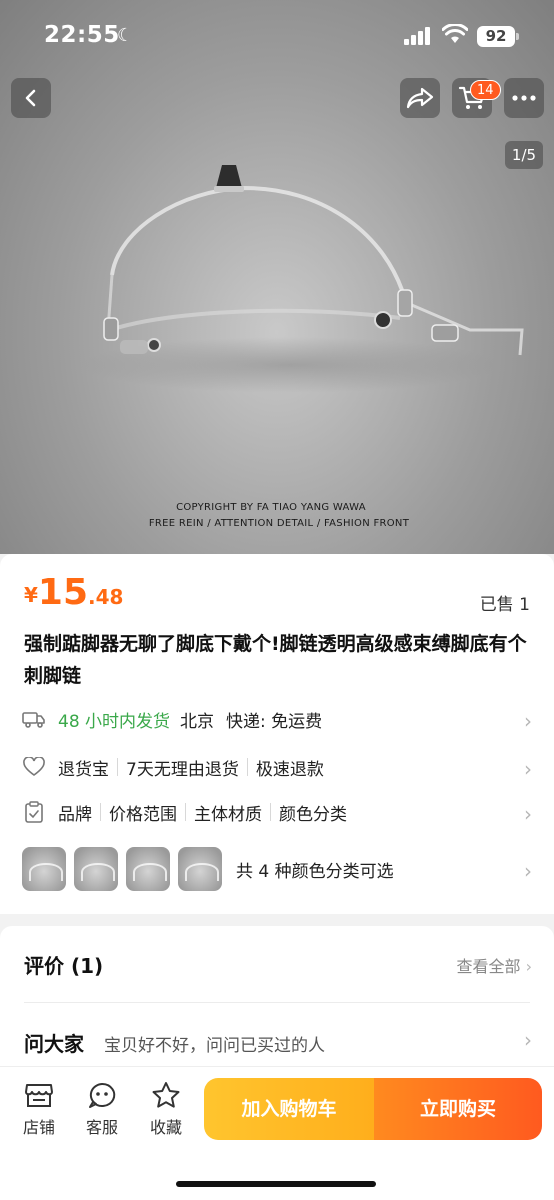 This screenshot has width=554, height=1200. I want to click on service-guarantee-row: 退货宝 7天无理由退货 极速退款 ›, so click(277, 767).